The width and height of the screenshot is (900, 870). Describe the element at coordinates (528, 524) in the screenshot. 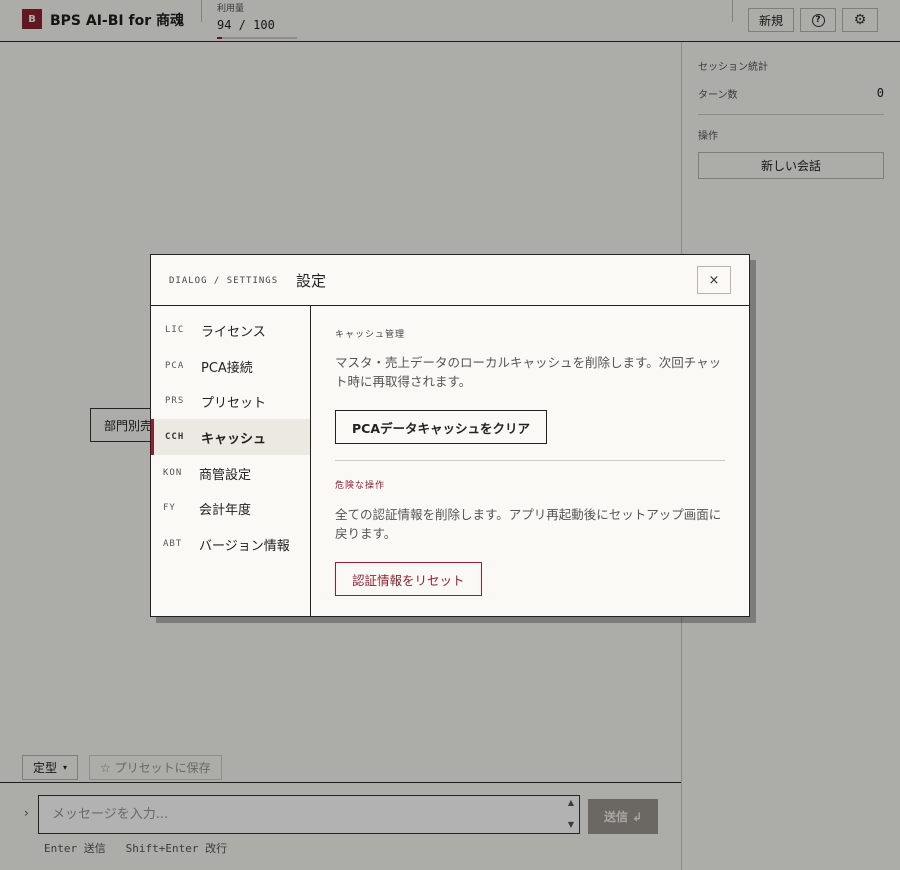

I see `danger-description: 全ての認証情報を削除します。アプリ再起動後にセットアップ画面に戻ります。` at that location.